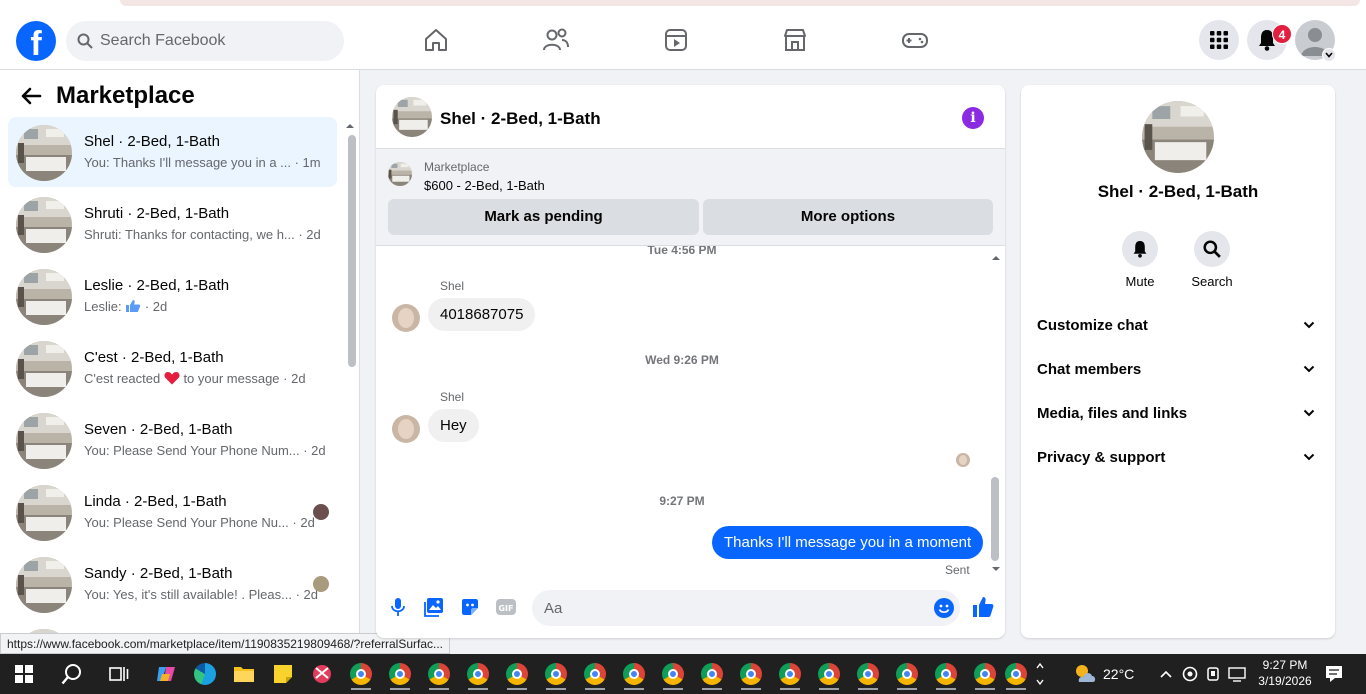 This screenshot has width=1366, height=694. Describe the element at coordinates (1040, 674) in the screenshot. I see `taskbar-scroll-icon` at that location.